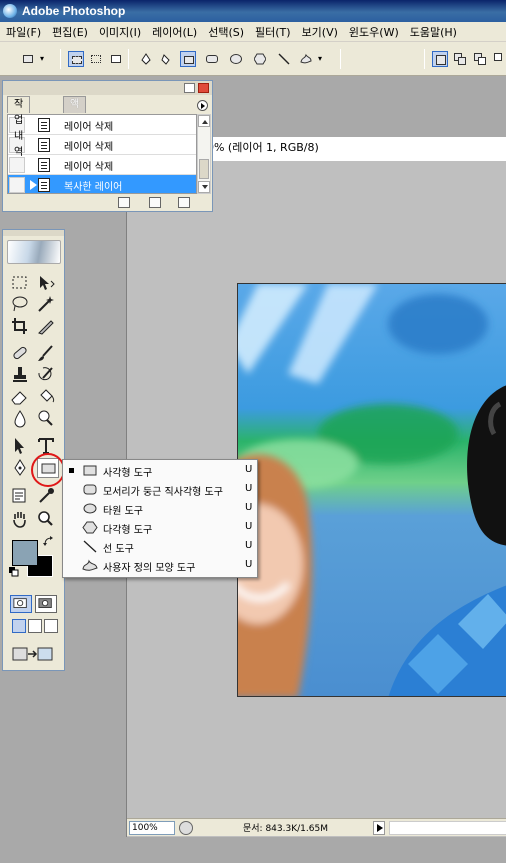 The image size is (506, 863). What do you see at coordinates (379, 827) in the screenshot?
I see `status-arrow-button` at bounding box center [379, 827].